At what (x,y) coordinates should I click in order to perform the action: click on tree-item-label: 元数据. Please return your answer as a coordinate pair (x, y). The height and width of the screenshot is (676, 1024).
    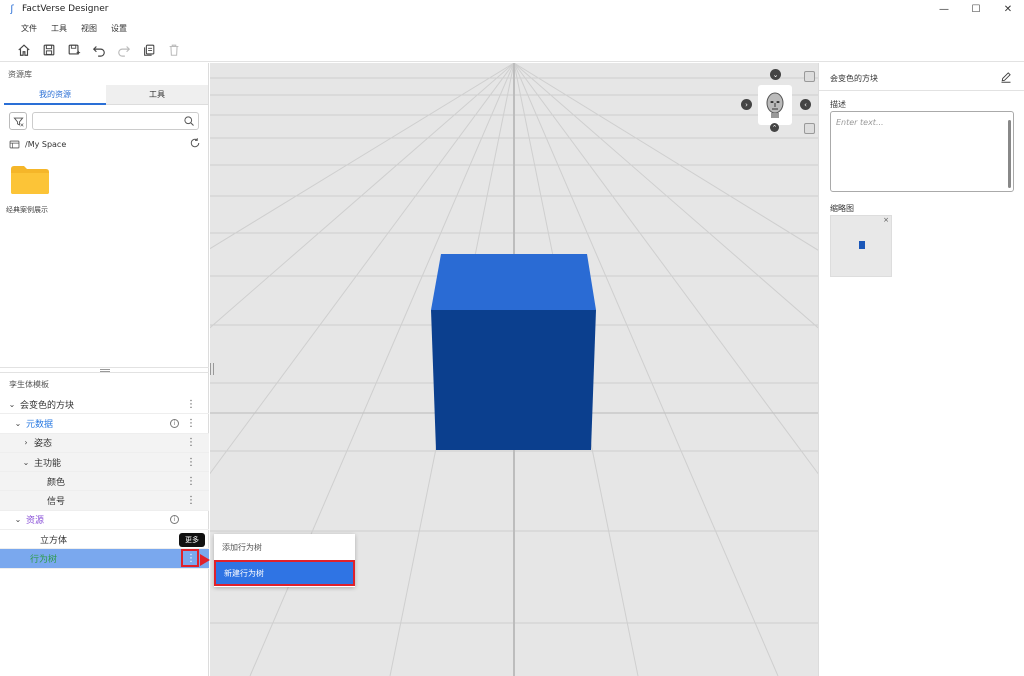
    Looking at the image, I should click on (40, 424).